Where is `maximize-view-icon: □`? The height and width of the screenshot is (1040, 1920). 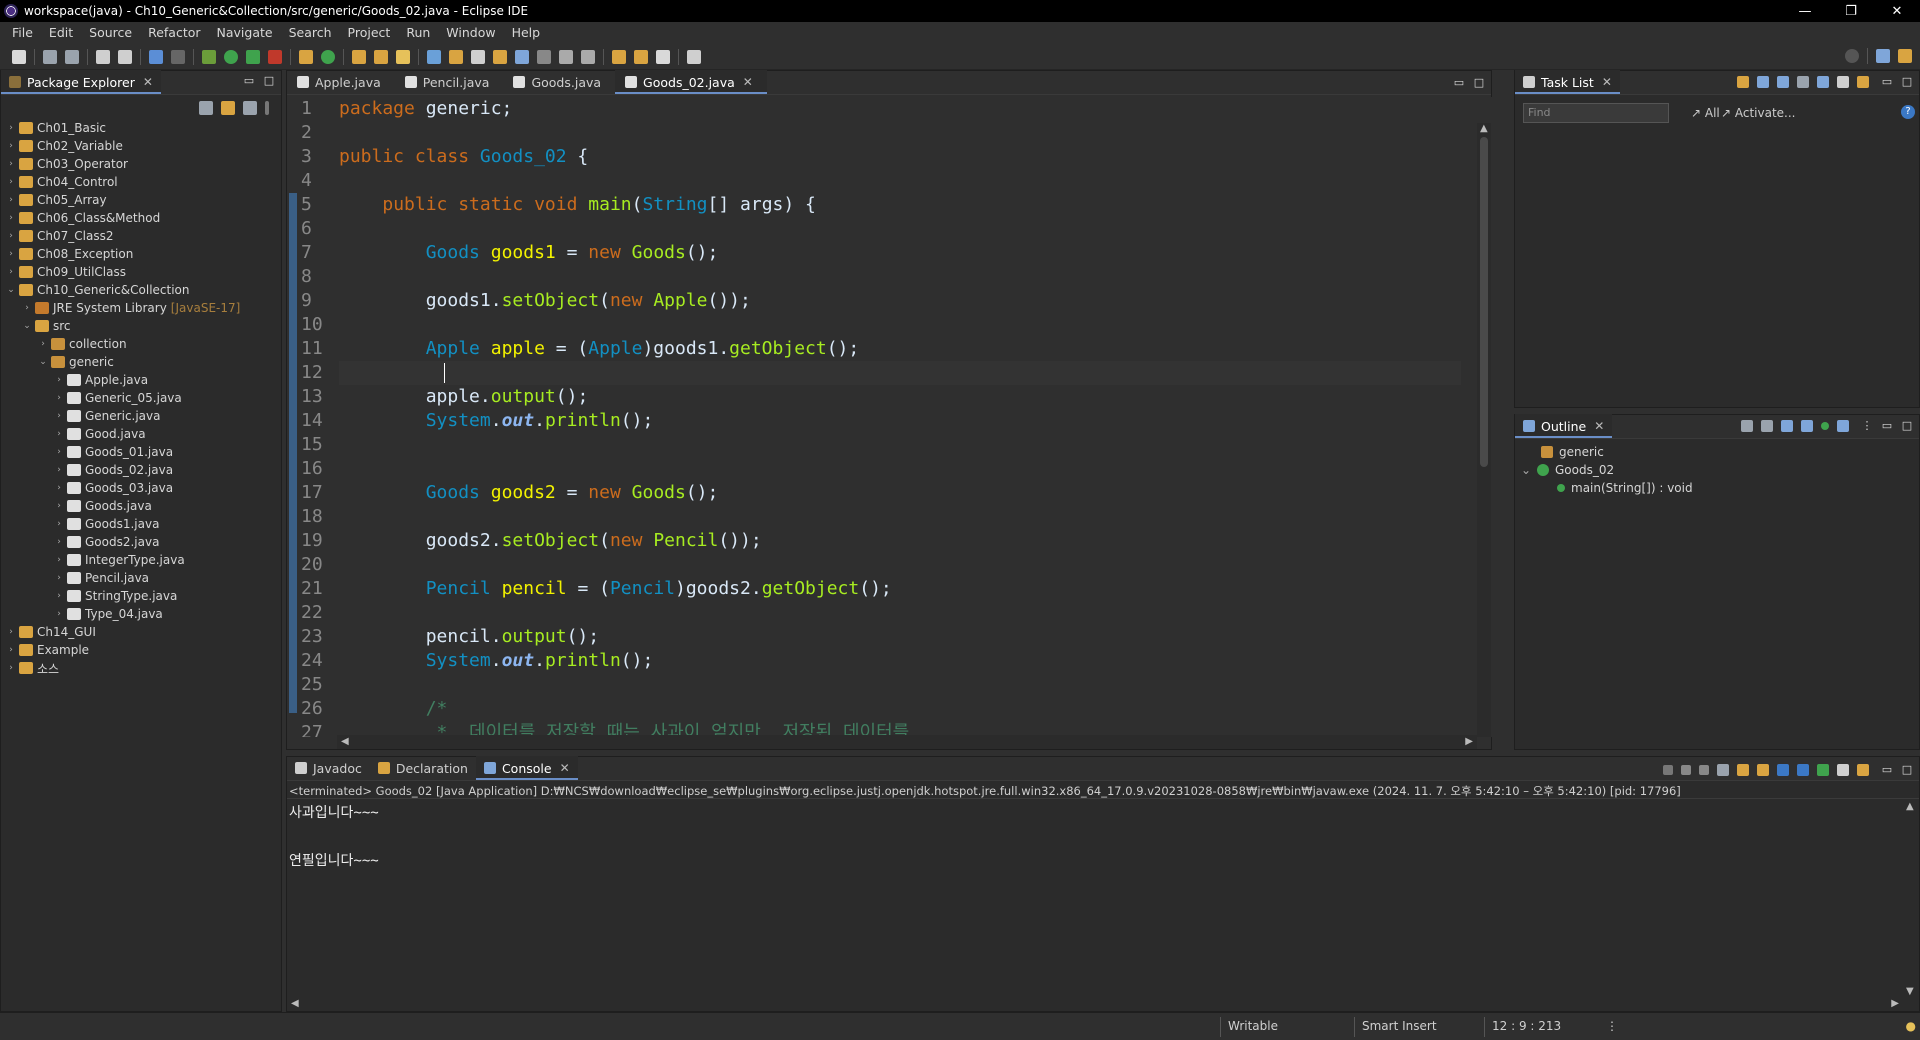
maximize-view-icon: □ is located at coordinates (1907, 425).